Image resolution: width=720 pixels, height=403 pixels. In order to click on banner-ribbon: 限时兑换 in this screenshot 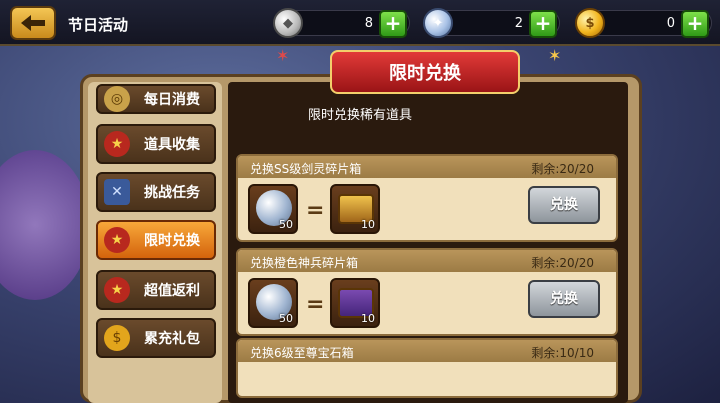, I will do `click(425, 72)`.